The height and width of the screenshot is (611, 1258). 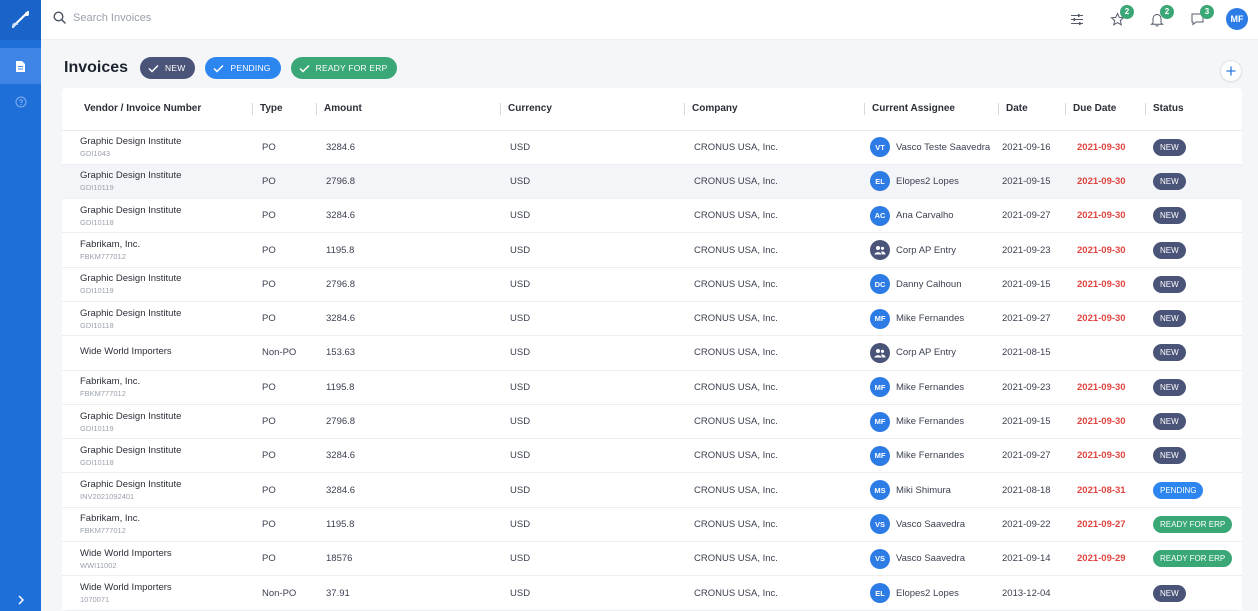 I want to click on vendor-cell: Wide World Importers 1070071, so click(x=157, y=593).